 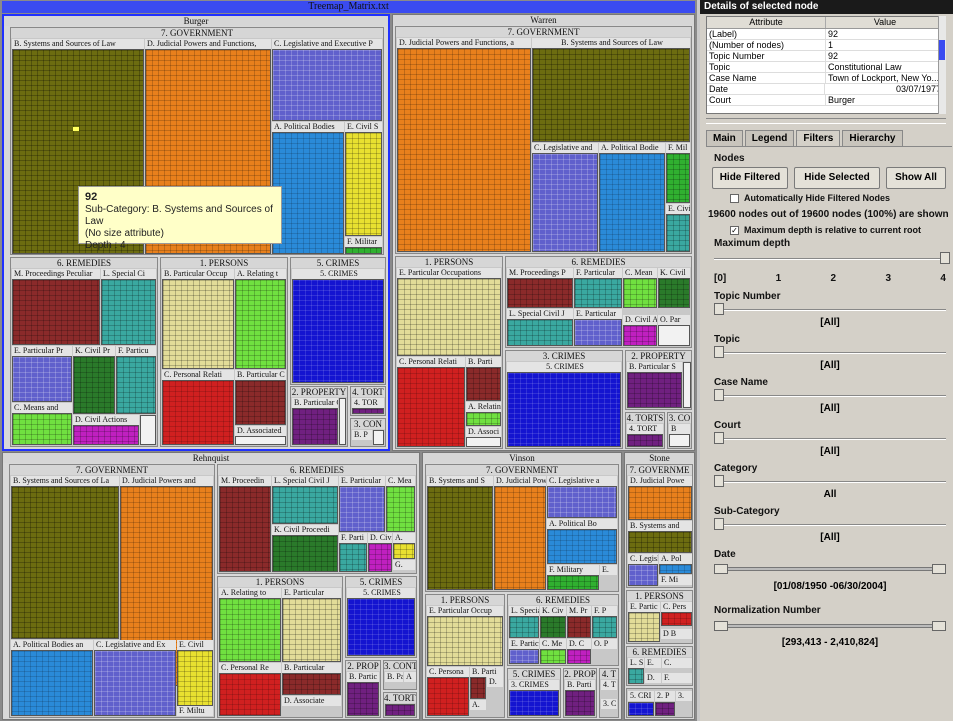 What do you see at coordinates (830, 525) in the screenshot?
I see `filter-subcategory-slider` at bounding box center [830, 525].